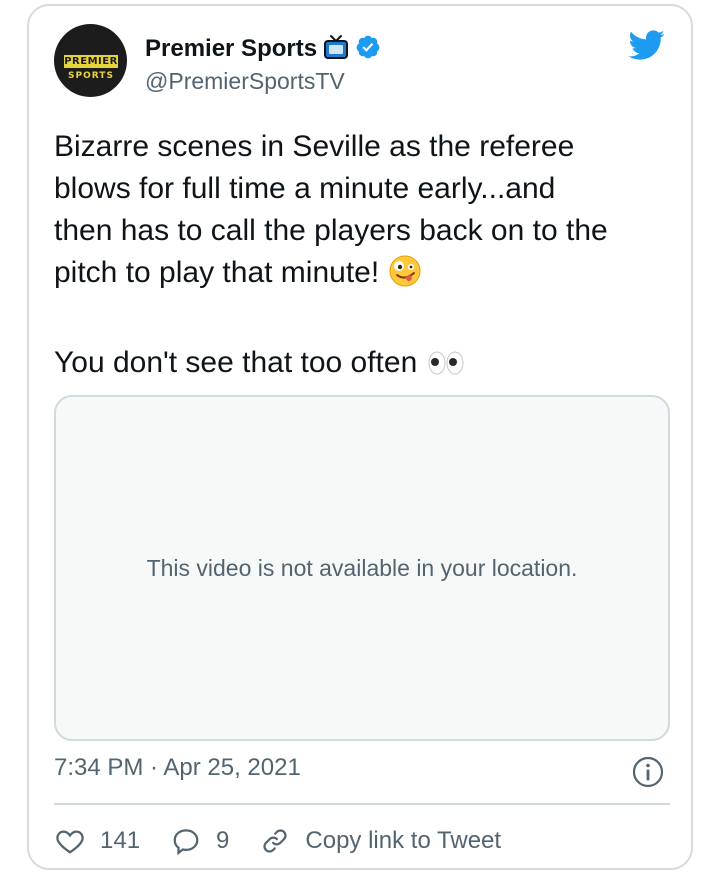  Describe the element at coordinates (314, 146) in the screenshot. I see `tweet-text-line: Bizarre scenes in Seville as the referee` at that location.